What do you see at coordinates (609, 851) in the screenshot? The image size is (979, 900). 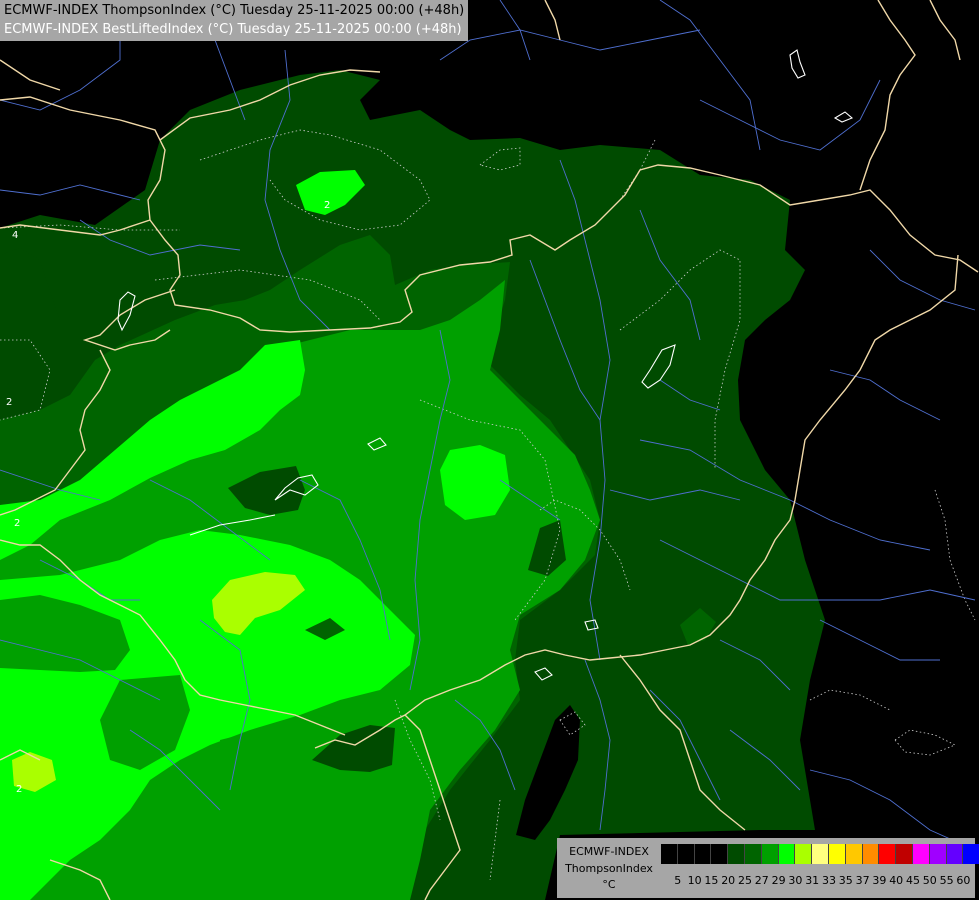 I see `legend-model: ECMWF-INDEX` at bounding box center [609, 851].